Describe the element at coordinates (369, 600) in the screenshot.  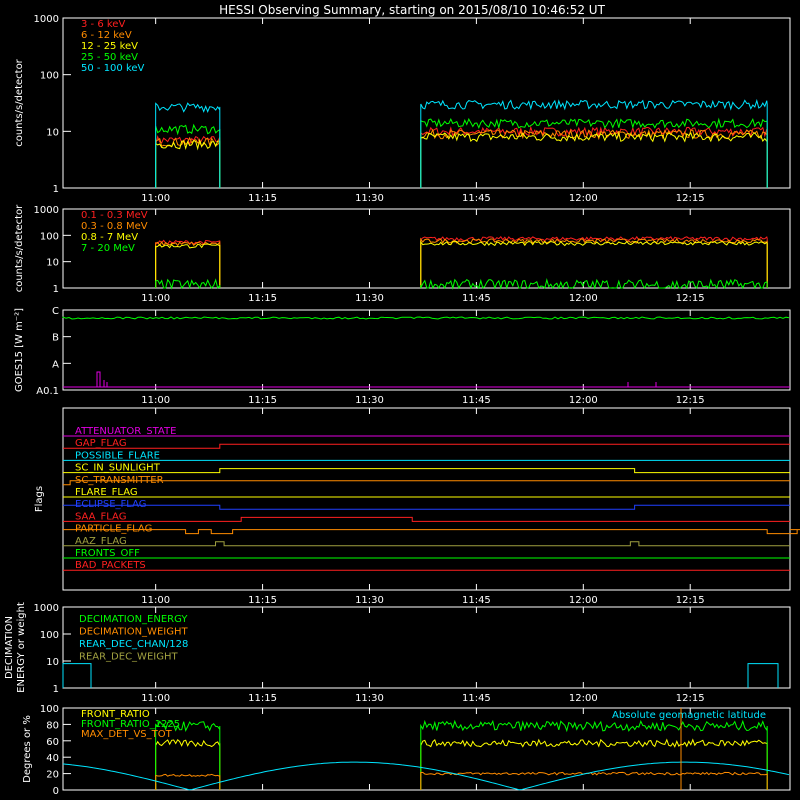
I see `flags-xtick-label: 11:30` at that location.